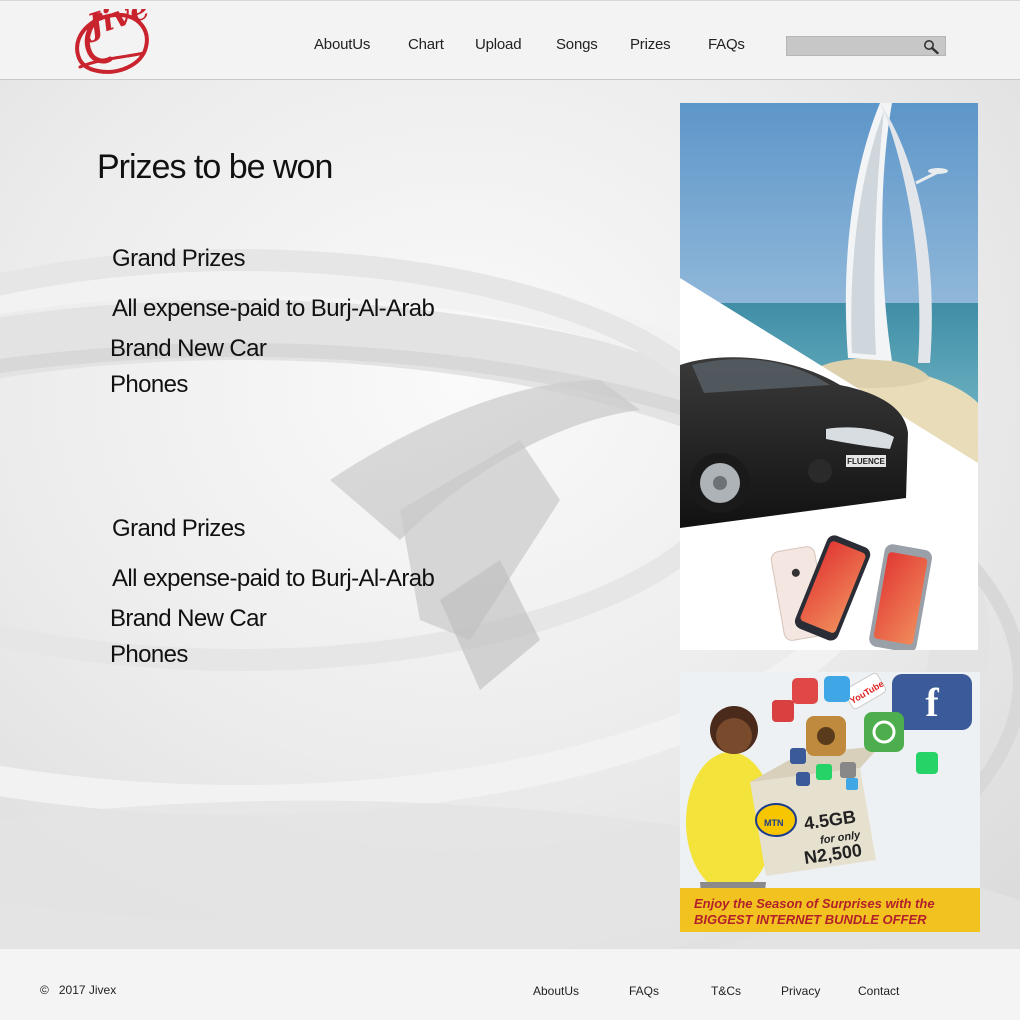 The height and width of the screenshot is (1020, 1020). Describe the element at coordinates (866, 461) in the screenshot. I see `car-badge-text: FLUENCE` at that location.